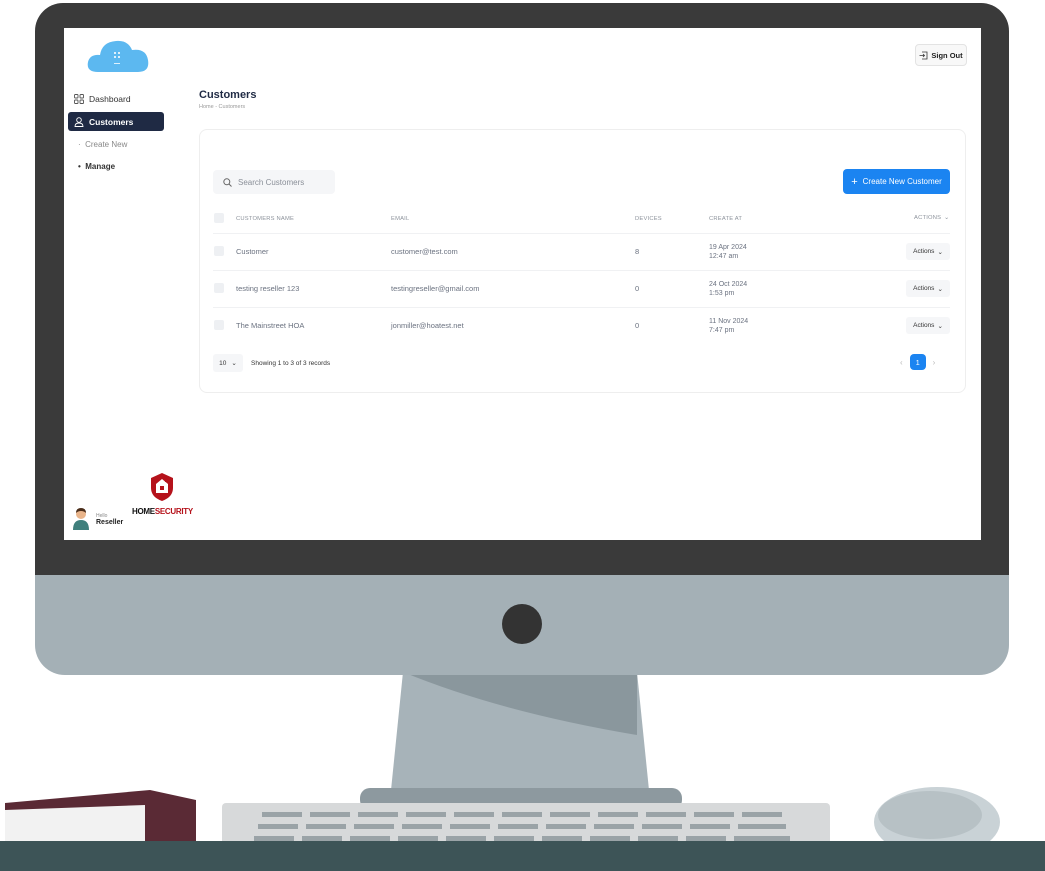 This screenshot has width=1045, height=871. I want to click on sidebar-subitem-manage: • Manage, so click(96, 166).